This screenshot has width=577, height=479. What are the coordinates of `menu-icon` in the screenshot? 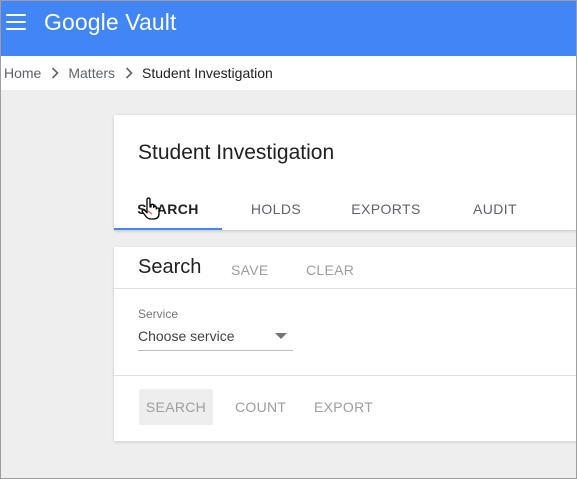 It's located at (16, 22).